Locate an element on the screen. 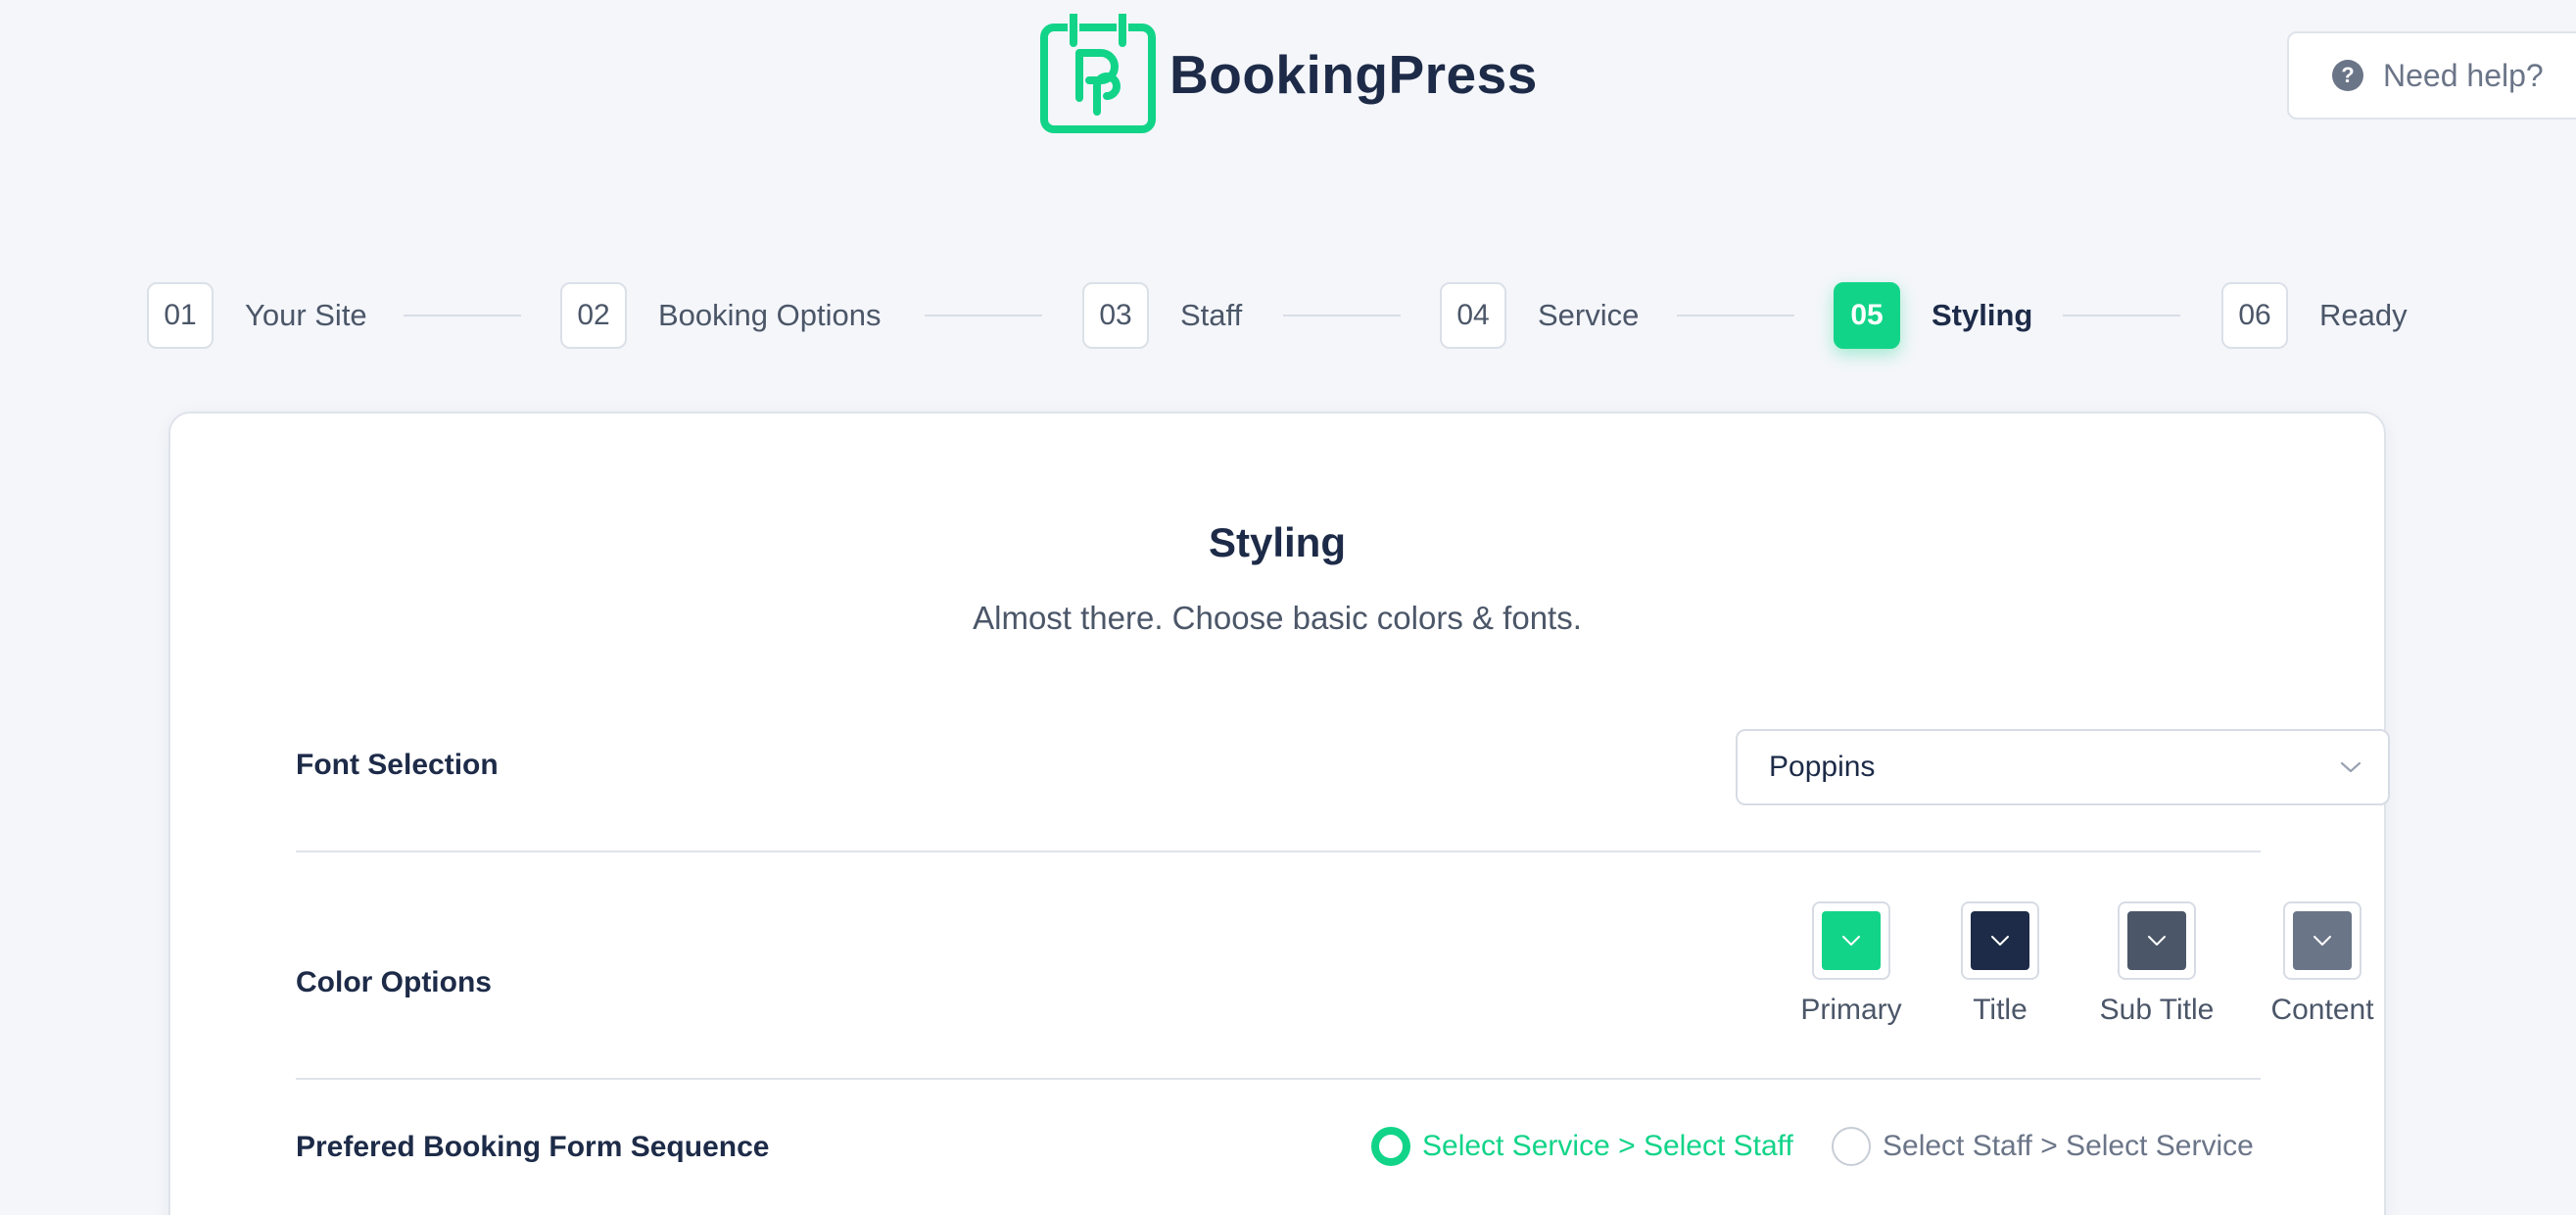 The width and height of the screenshot is (2576, 1215). need-help-label: Need help? is located at coordinates (2463, 75).